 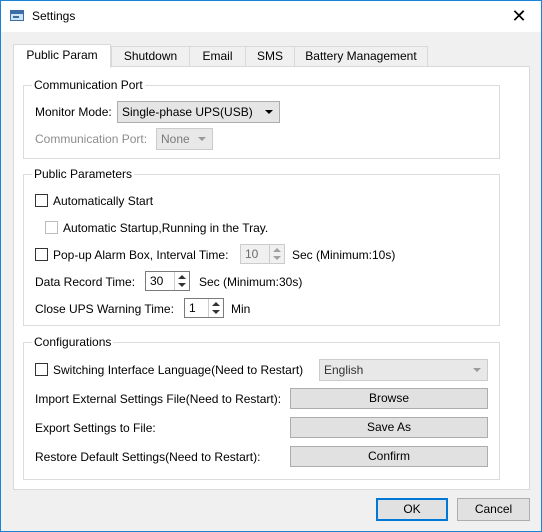 I want to click on language-select: English, so click(x=403, y=370).